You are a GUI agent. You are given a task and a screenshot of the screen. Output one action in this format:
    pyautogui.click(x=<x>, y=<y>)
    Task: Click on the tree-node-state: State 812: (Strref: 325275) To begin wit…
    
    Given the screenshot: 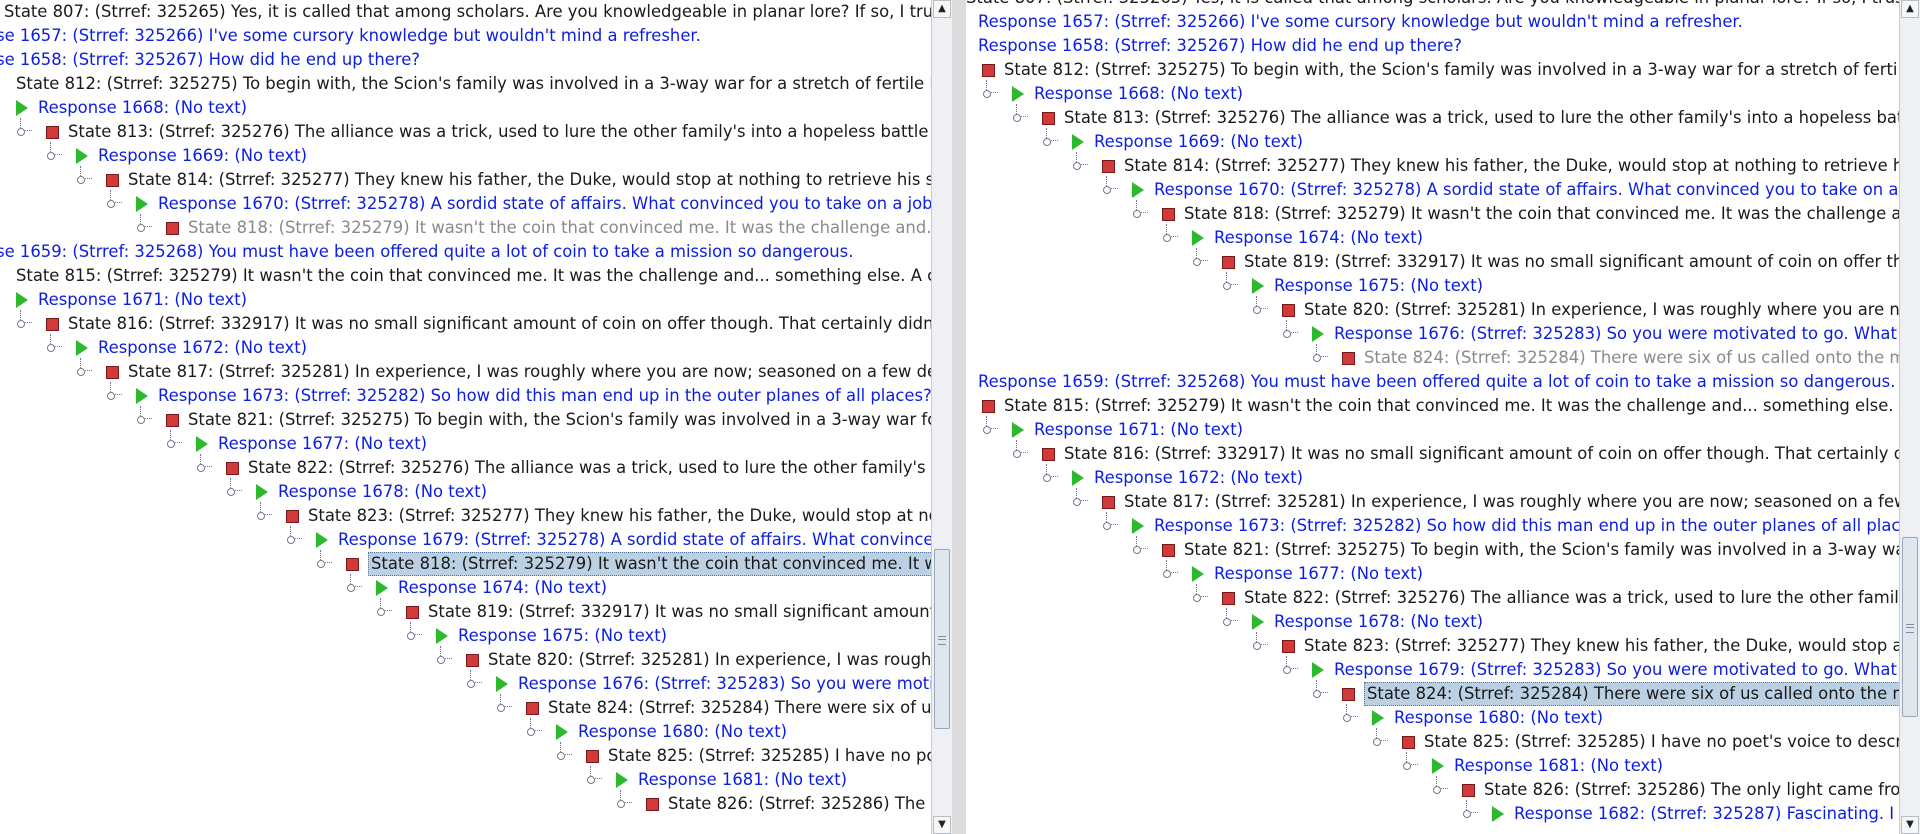 What is the action you would take?
    pyautogui.click(x=466, y=84)
    